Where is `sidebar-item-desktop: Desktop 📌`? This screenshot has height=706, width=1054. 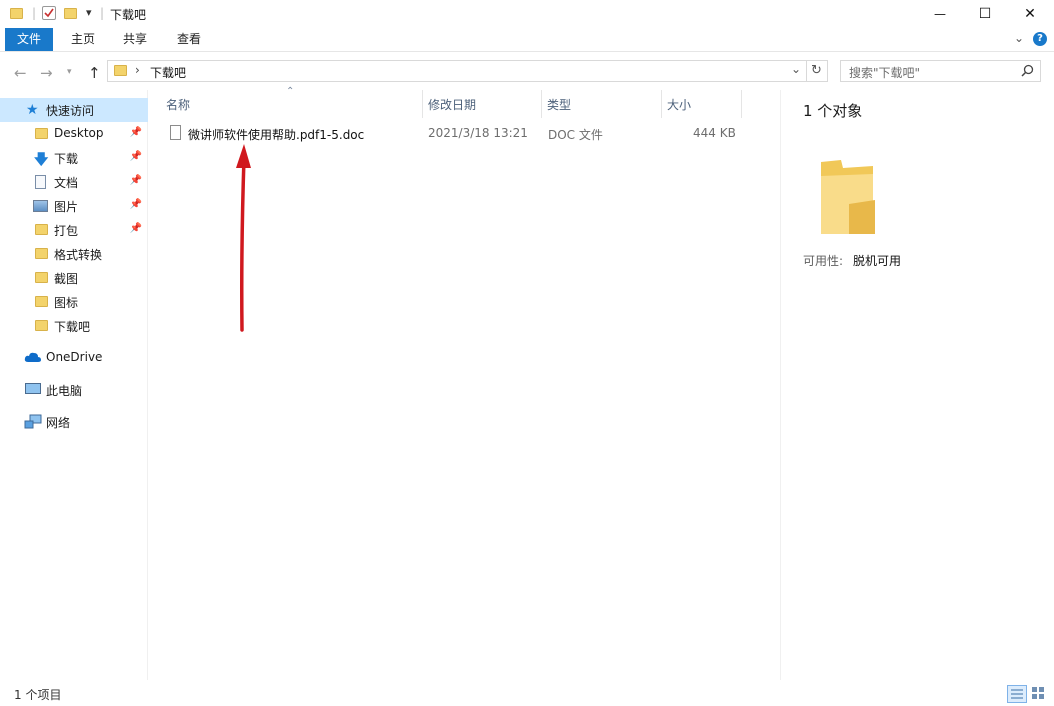
sidebar-item-desktop: Desktop 📌 is located at coordinates (74, 134).